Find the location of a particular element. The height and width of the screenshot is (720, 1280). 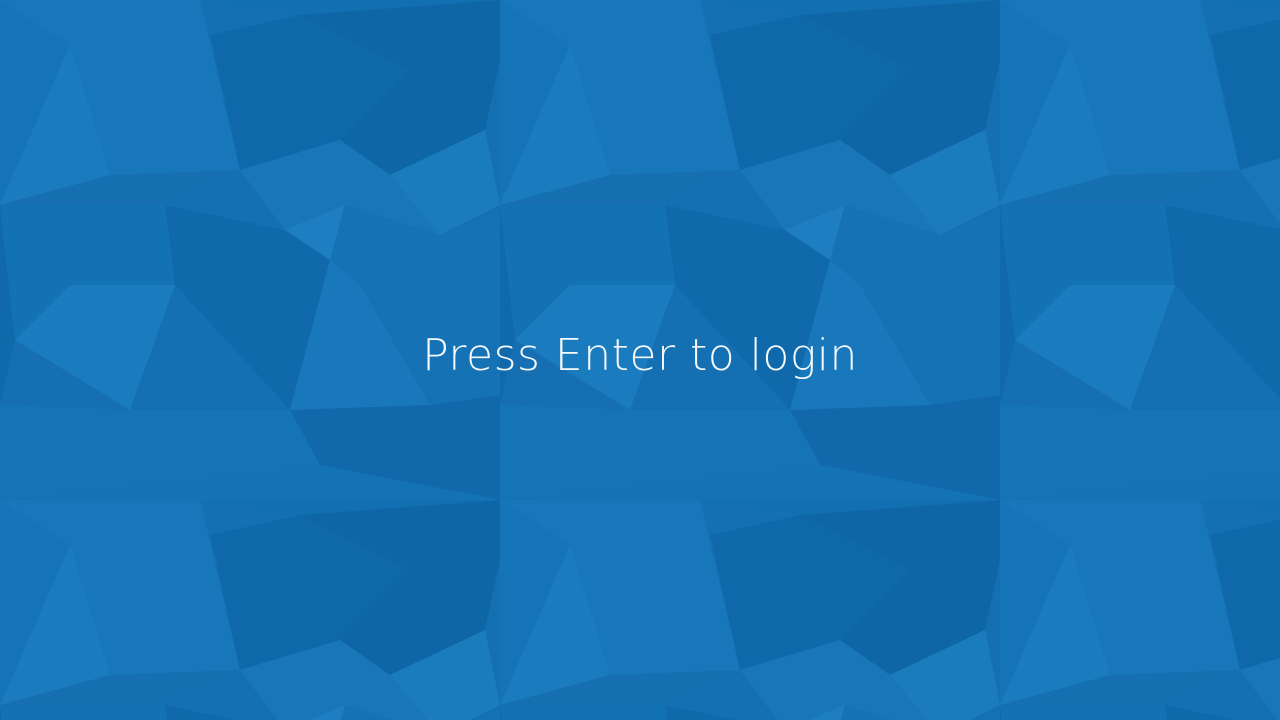

login-prompt-text: Press Enter to login is located at coordinates (640, 355).